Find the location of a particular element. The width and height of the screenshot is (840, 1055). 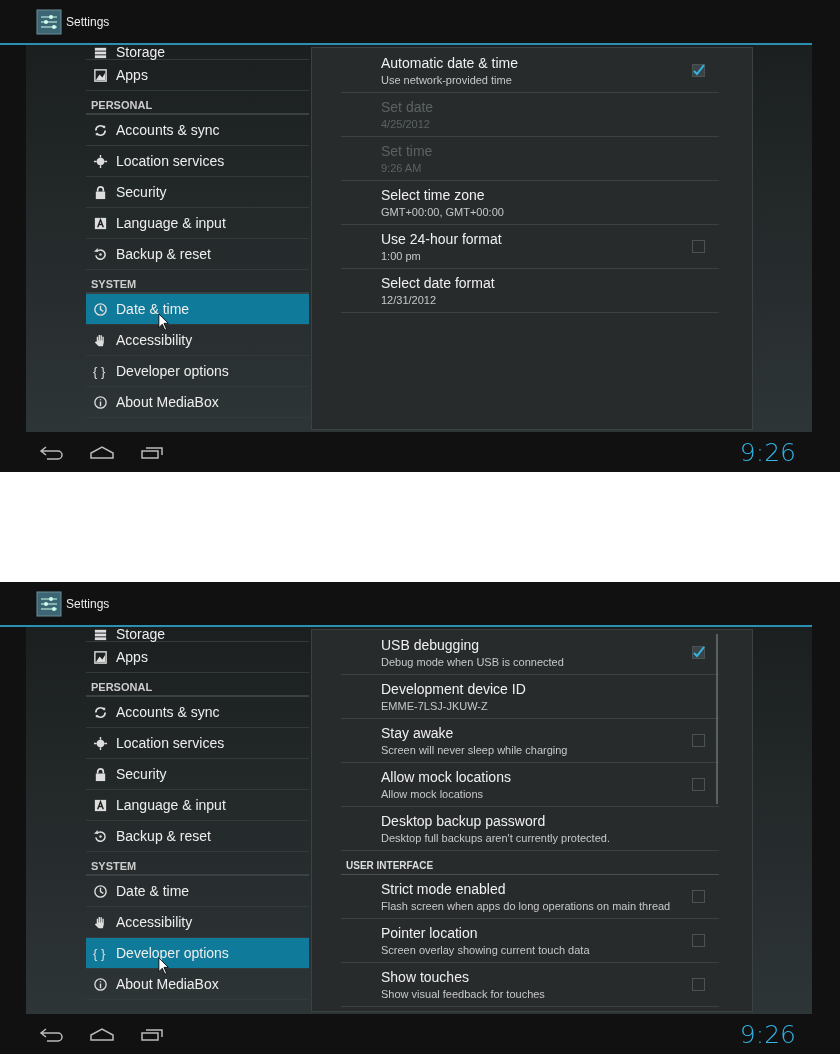

preference-row: Show touches Show visual feedback for touches is located at coordinates (530, 985).